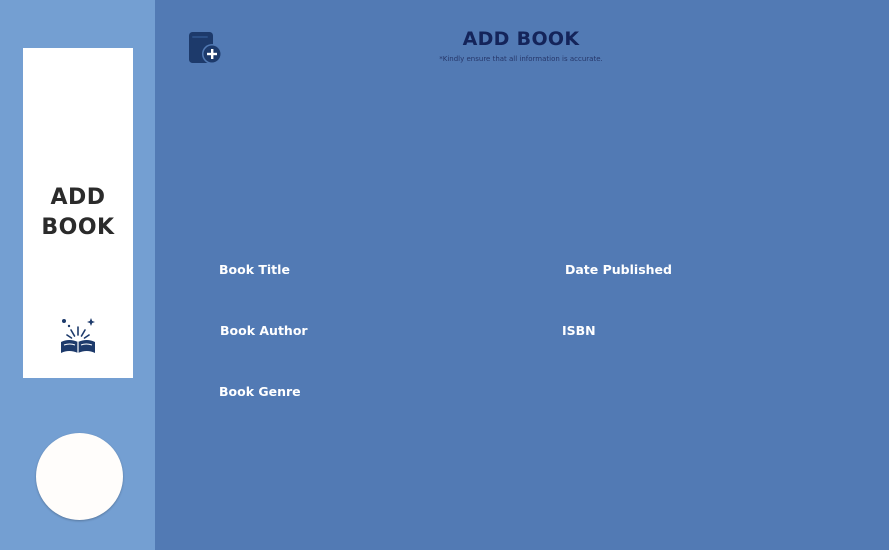 The height and width of the screenshot is (550, 889). What do you see at coordinates (79, 476) in the screenshot?
I see `user-avatar` at bounding box center [79, 476].